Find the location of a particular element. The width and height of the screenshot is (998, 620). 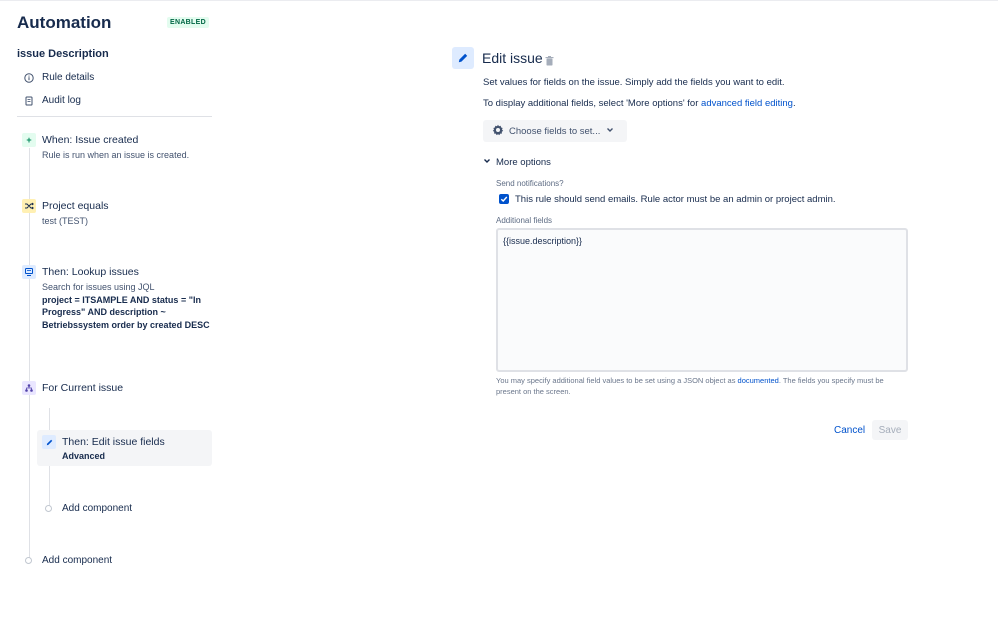

step-subtitle: Rule is run when an issue is created. is located at coordinates (116, 155).